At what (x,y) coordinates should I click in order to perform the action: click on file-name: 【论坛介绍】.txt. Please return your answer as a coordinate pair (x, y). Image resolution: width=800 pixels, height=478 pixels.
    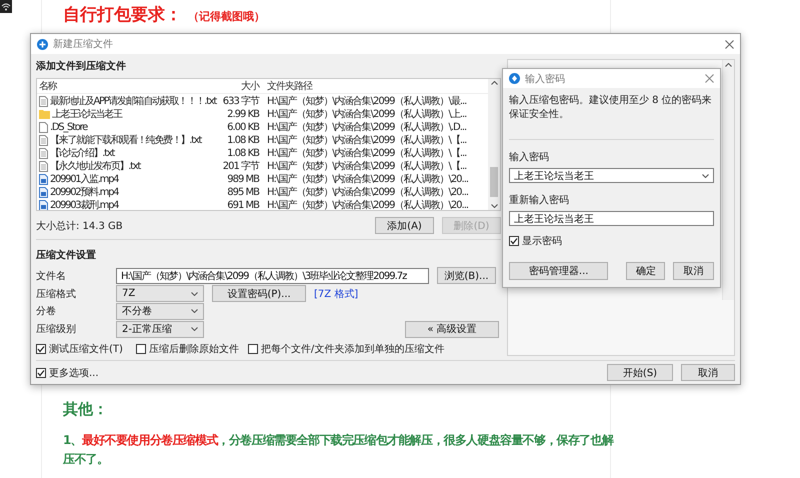
    Looking at the image, I should click on (82, 153).